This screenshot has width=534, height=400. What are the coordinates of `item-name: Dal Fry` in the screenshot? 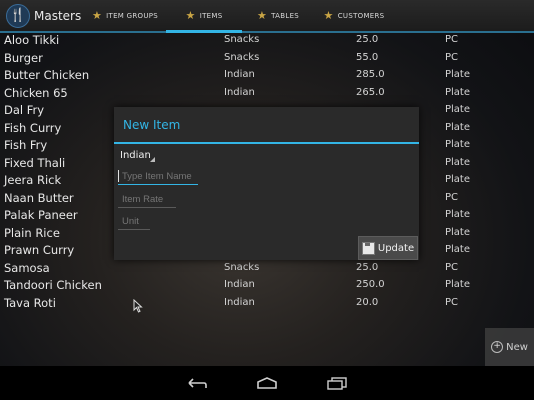 It's located at (24, 110).